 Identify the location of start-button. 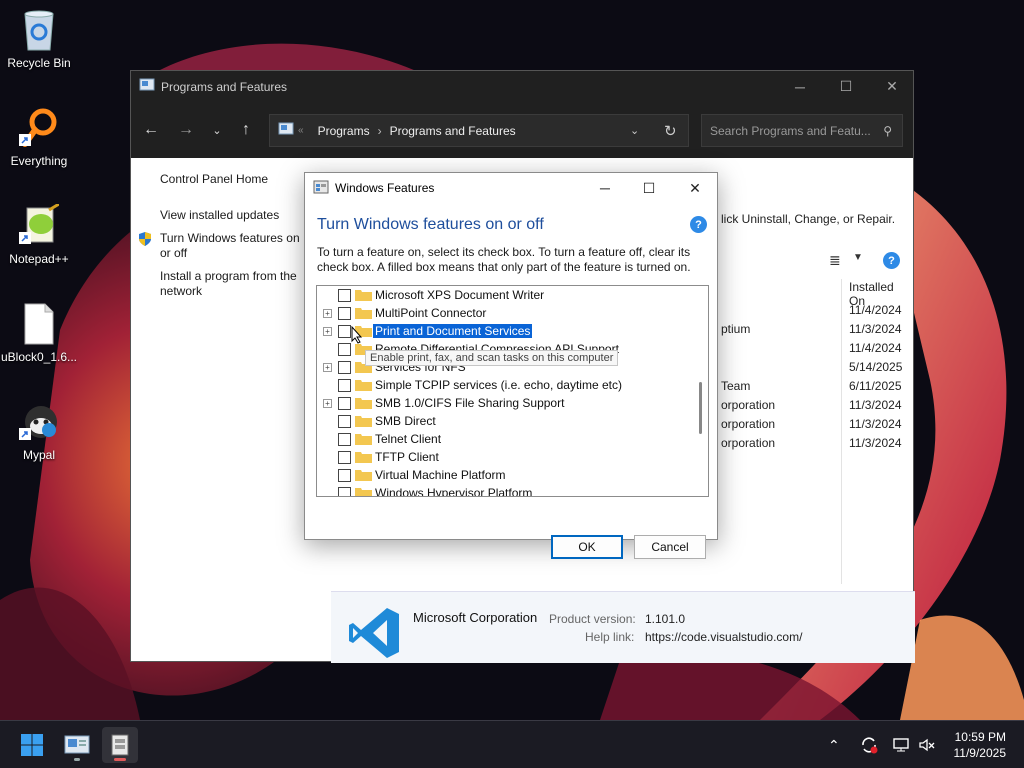
(32, 745).